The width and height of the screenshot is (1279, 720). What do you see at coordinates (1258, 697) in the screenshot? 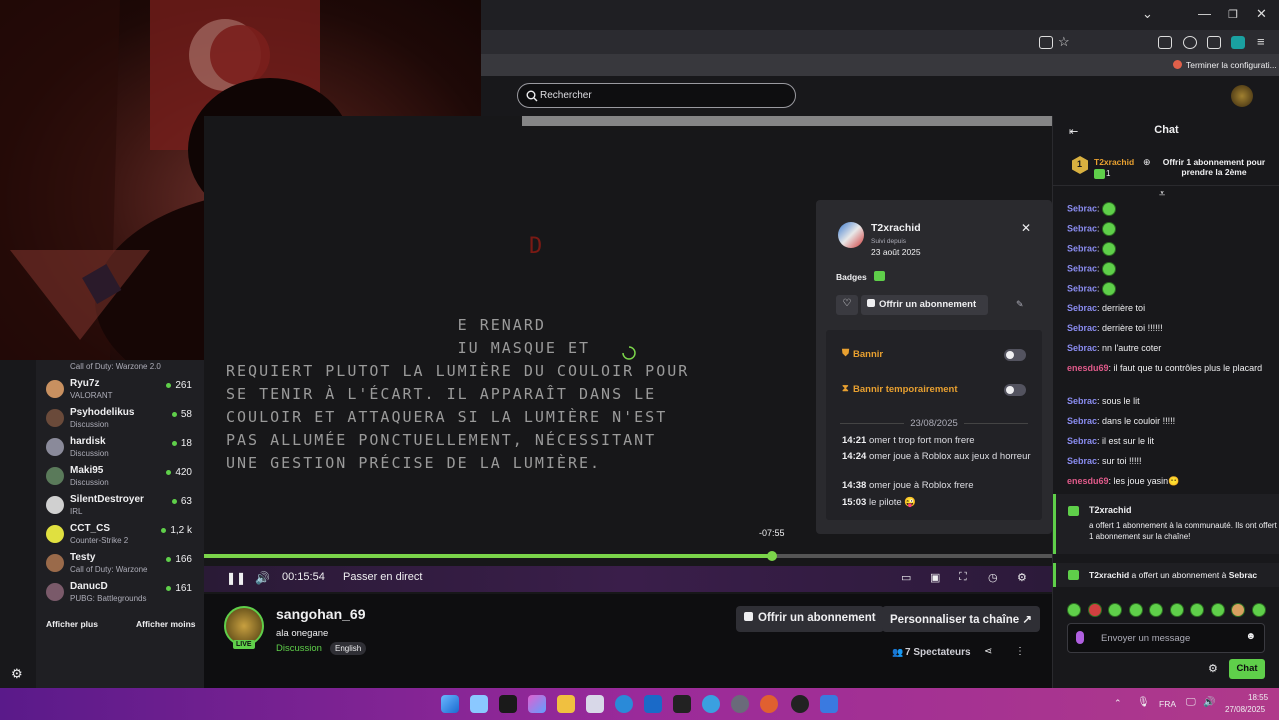
I see `clock-time: 18:55` at bounding box center [1258, 697].